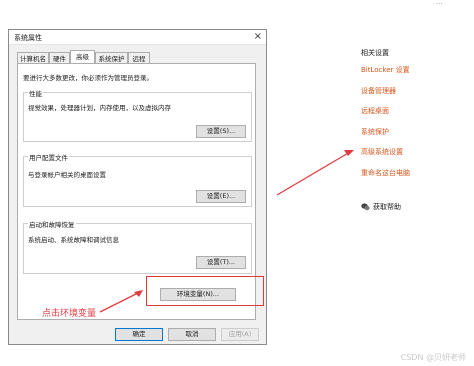 Image resolution: width=474 pixels, height=366 pixels. What do you see at coordinates (385, 173) in the screenshot?
I see `link-rename-pc: 重命名这台电脑` at bounding box center [385, 173].